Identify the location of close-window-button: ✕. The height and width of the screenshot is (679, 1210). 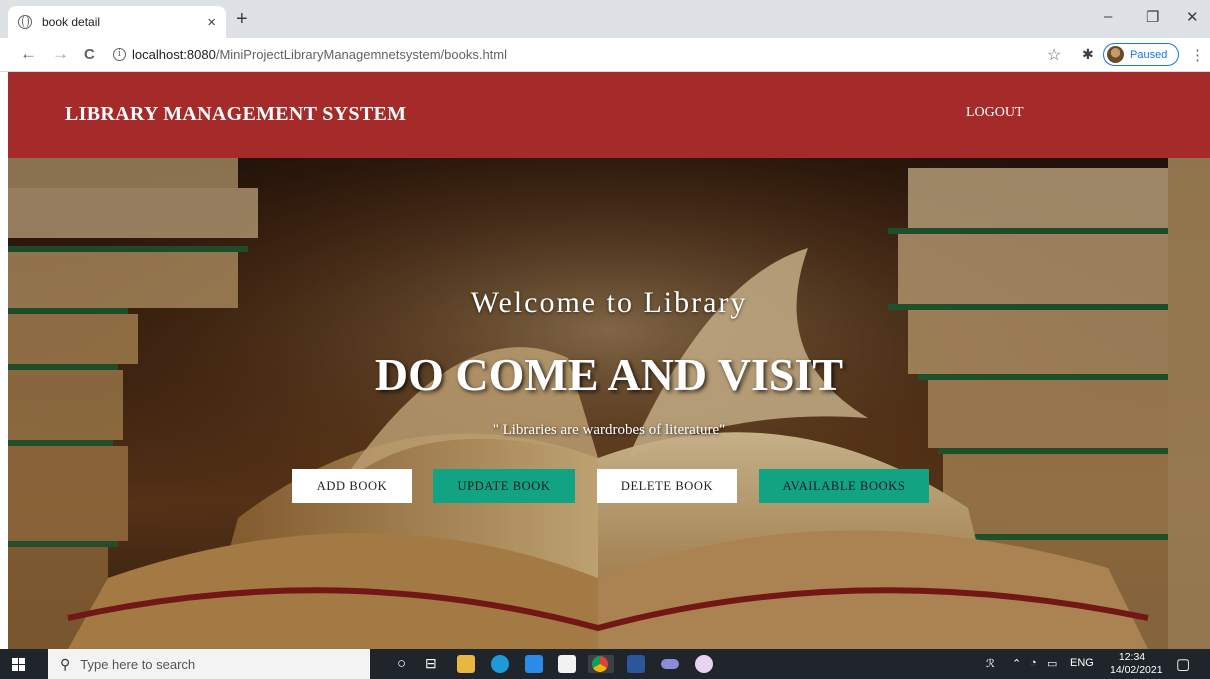
(1192, 17).